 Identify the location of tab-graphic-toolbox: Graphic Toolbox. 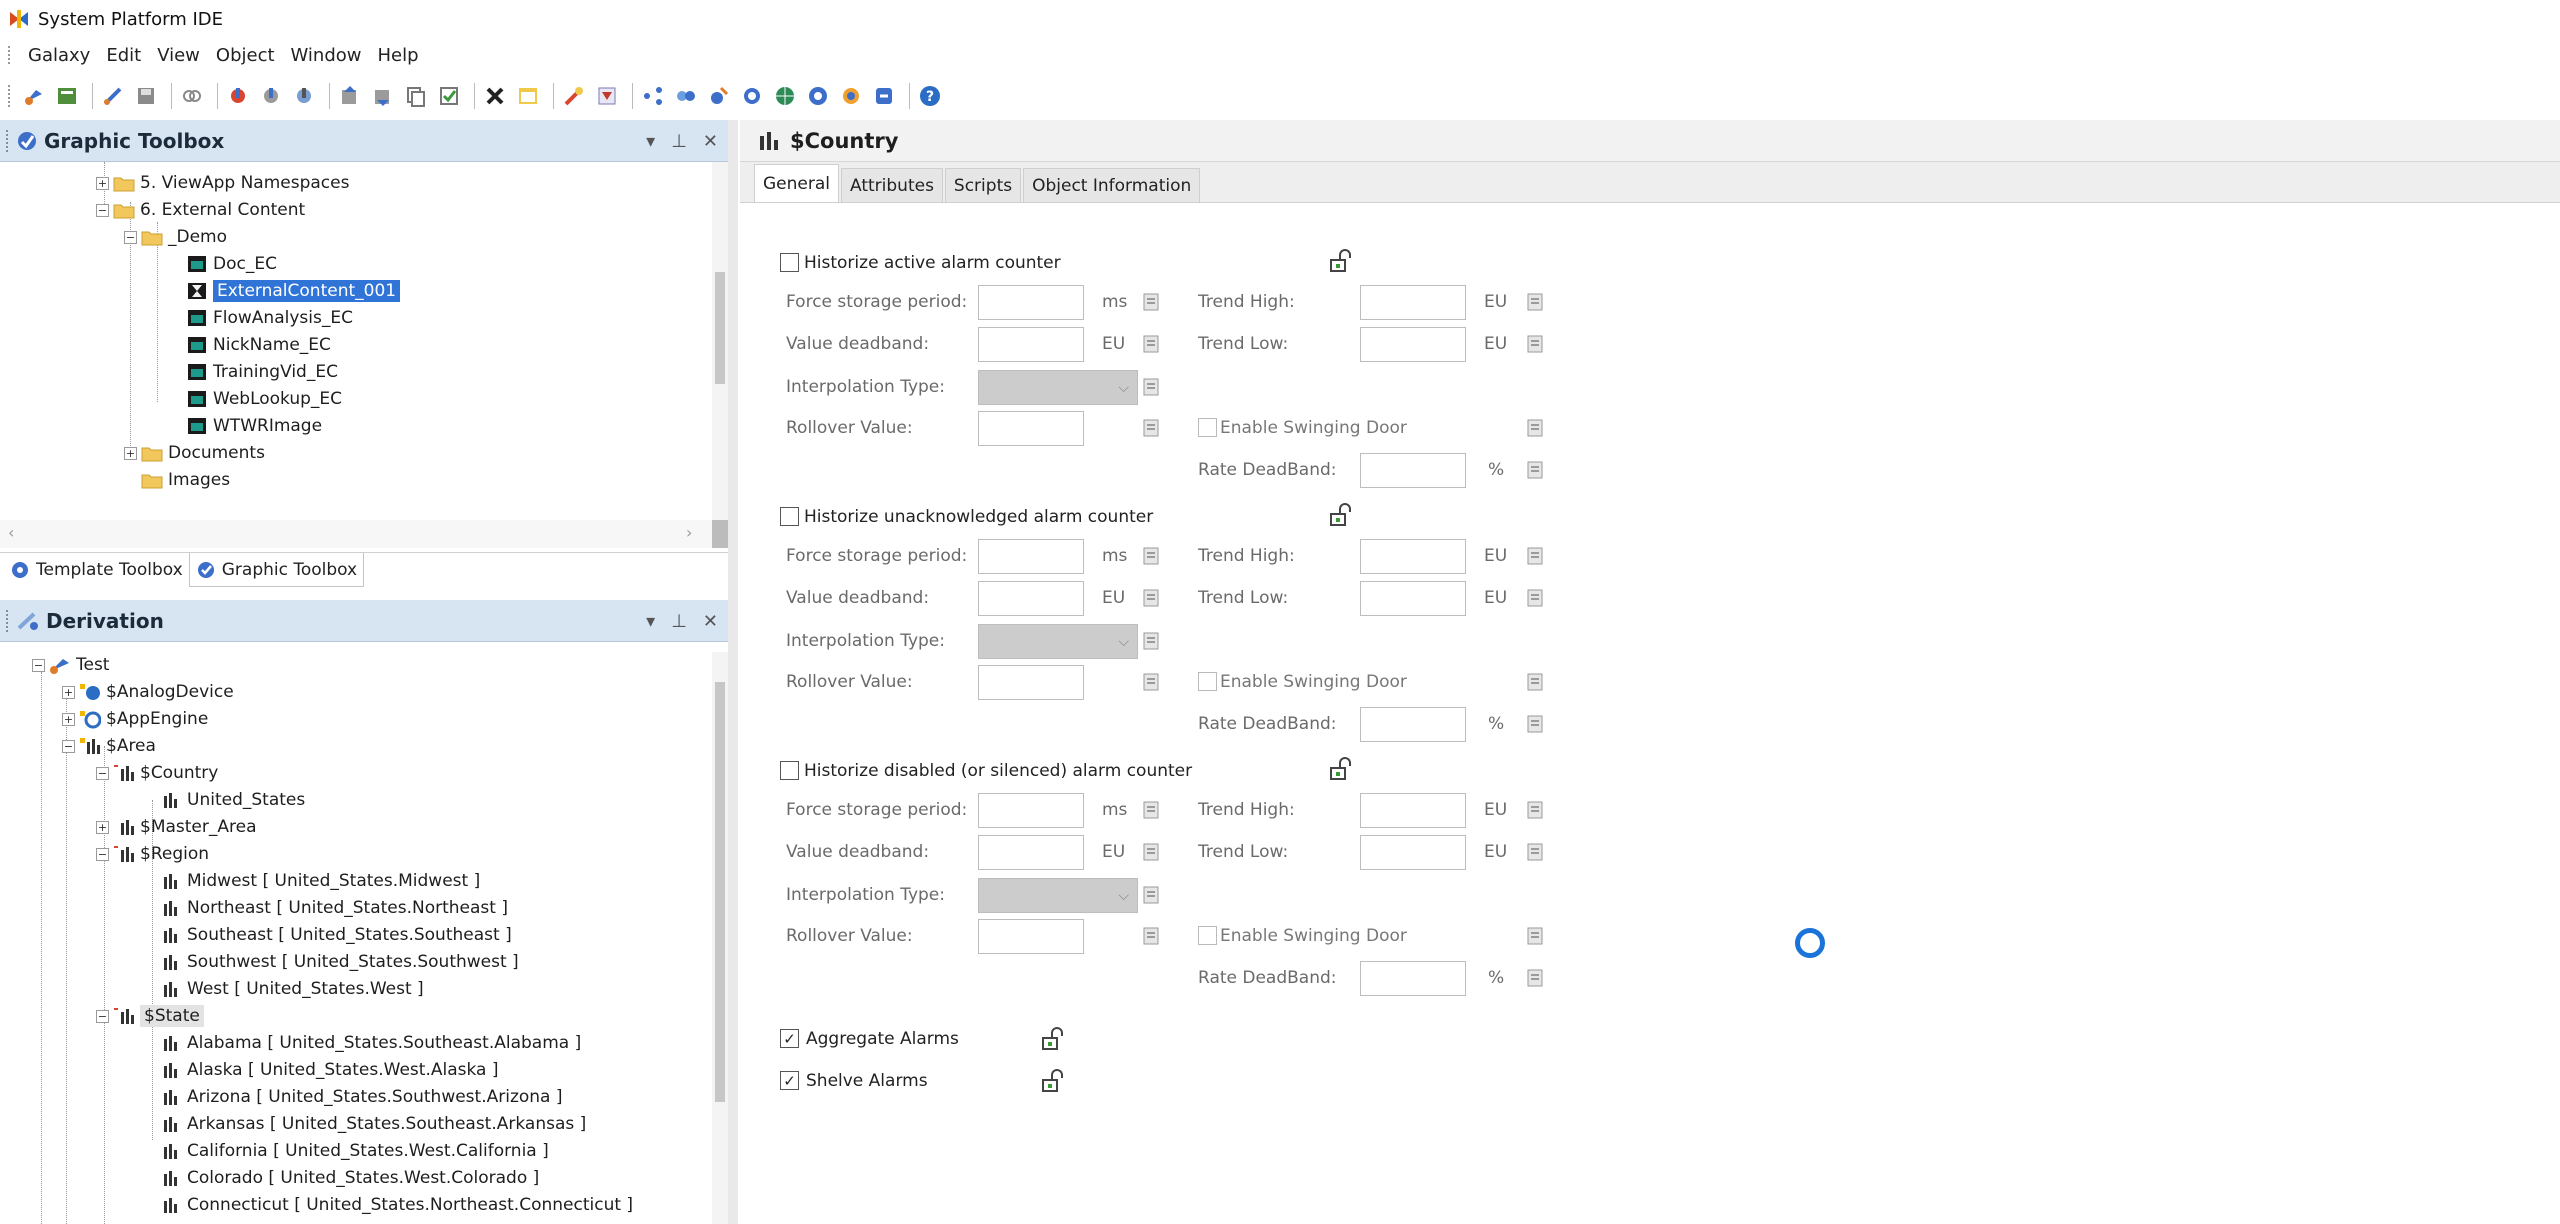
(276, 570).